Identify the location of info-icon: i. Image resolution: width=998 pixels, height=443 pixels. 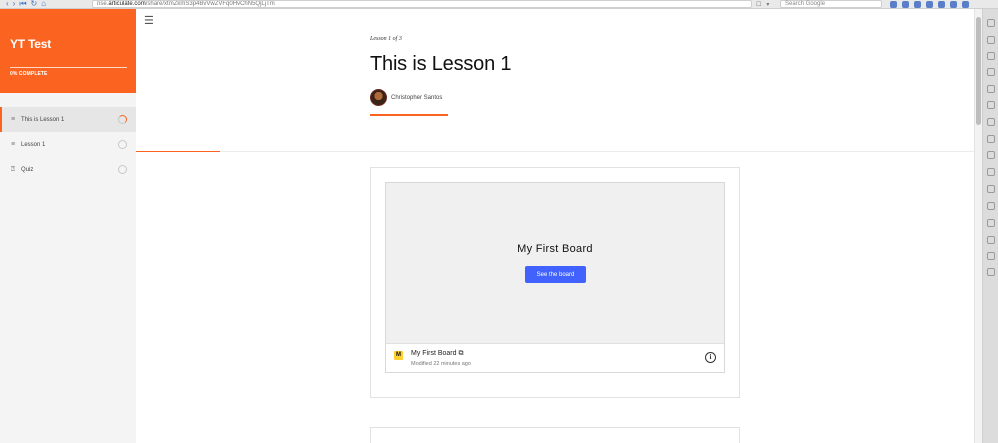
(710, 357).